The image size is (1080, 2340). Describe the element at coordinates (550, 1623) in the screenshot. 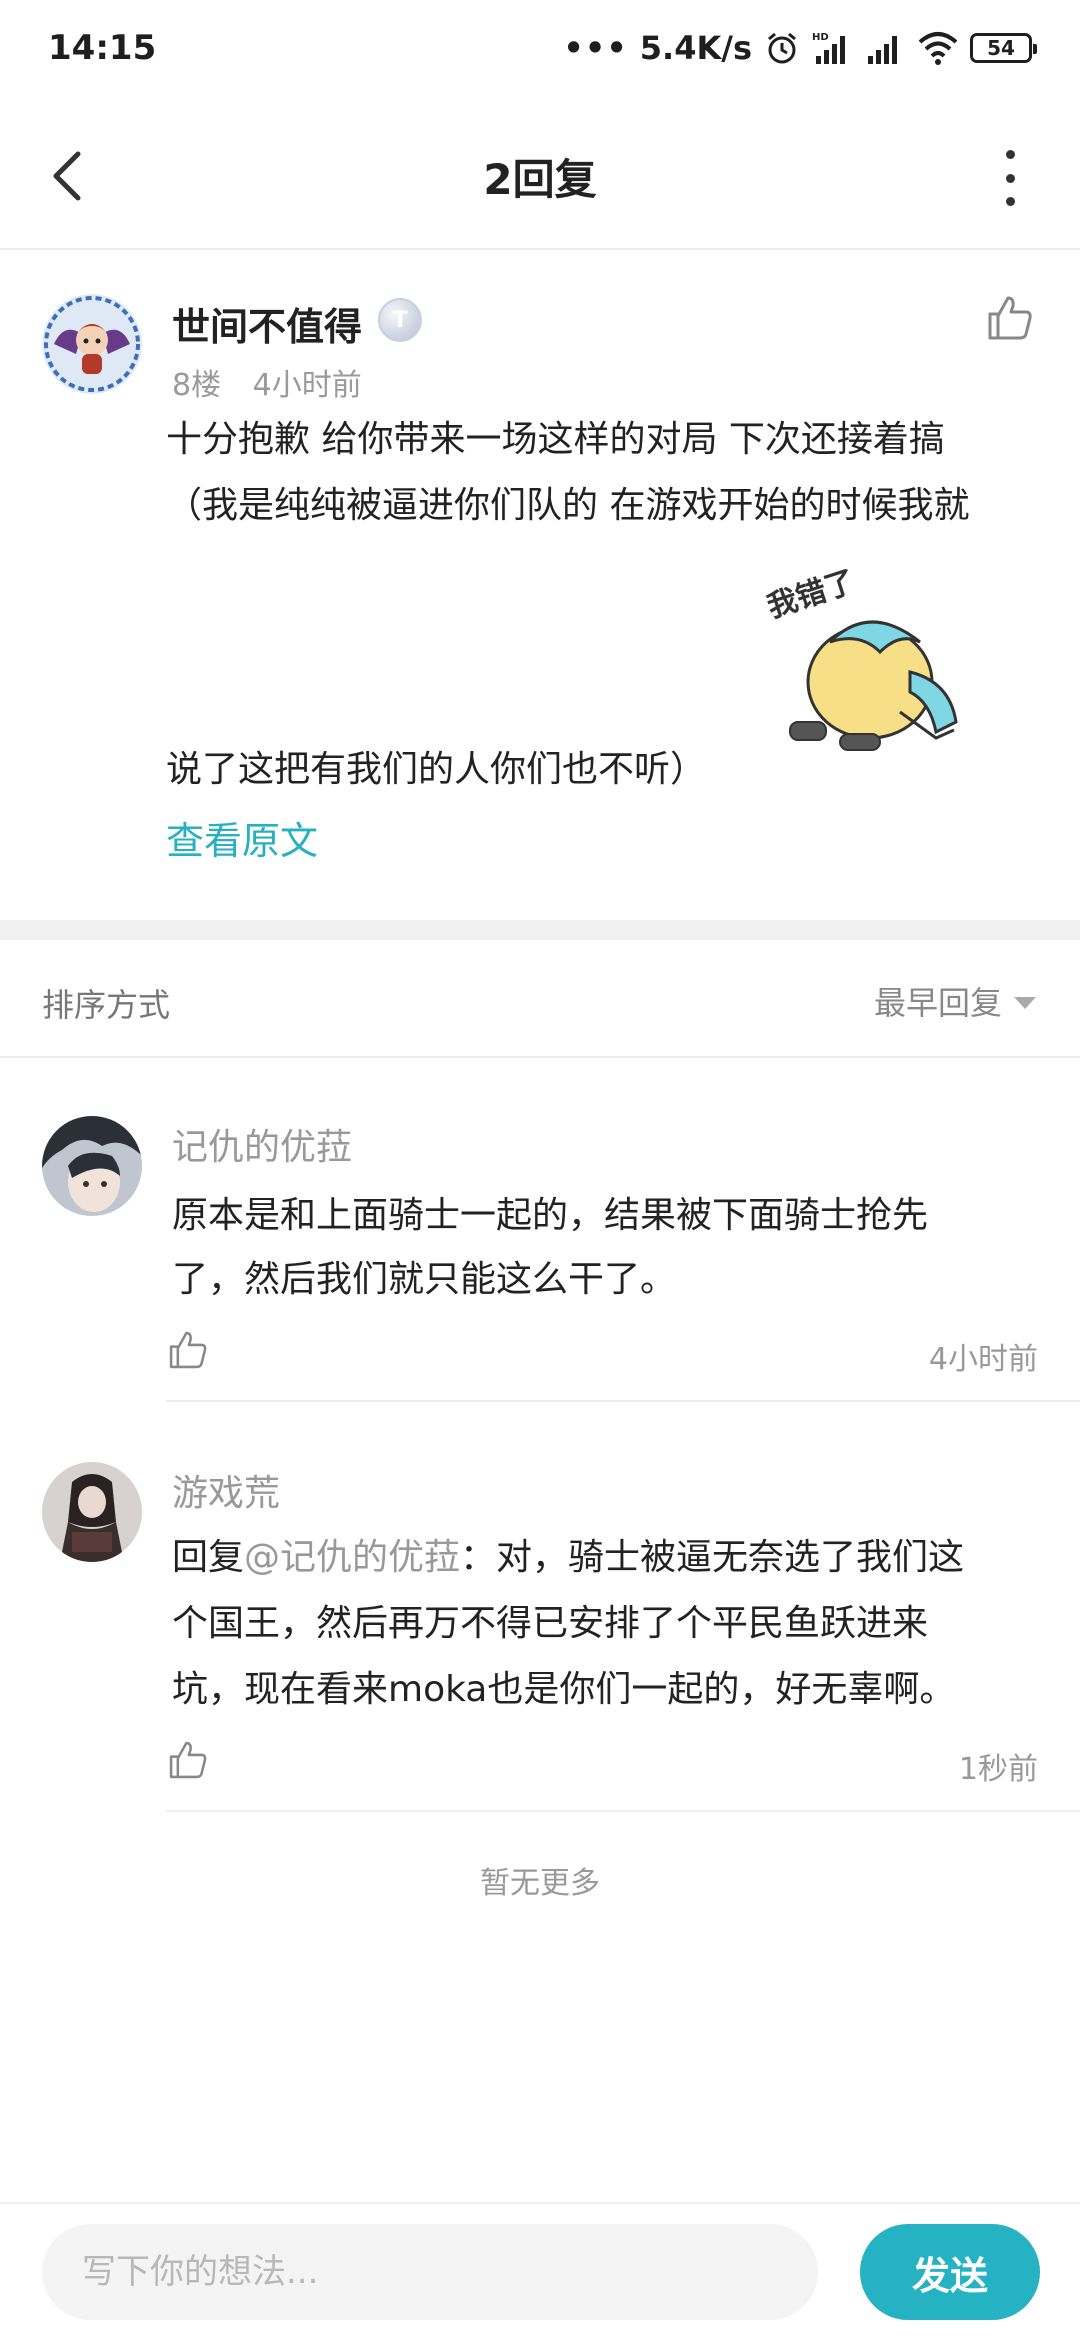

I see `reply-text-line-2: 个国王，然后再万不得已安排了个平民鱼跃进来` at that location.